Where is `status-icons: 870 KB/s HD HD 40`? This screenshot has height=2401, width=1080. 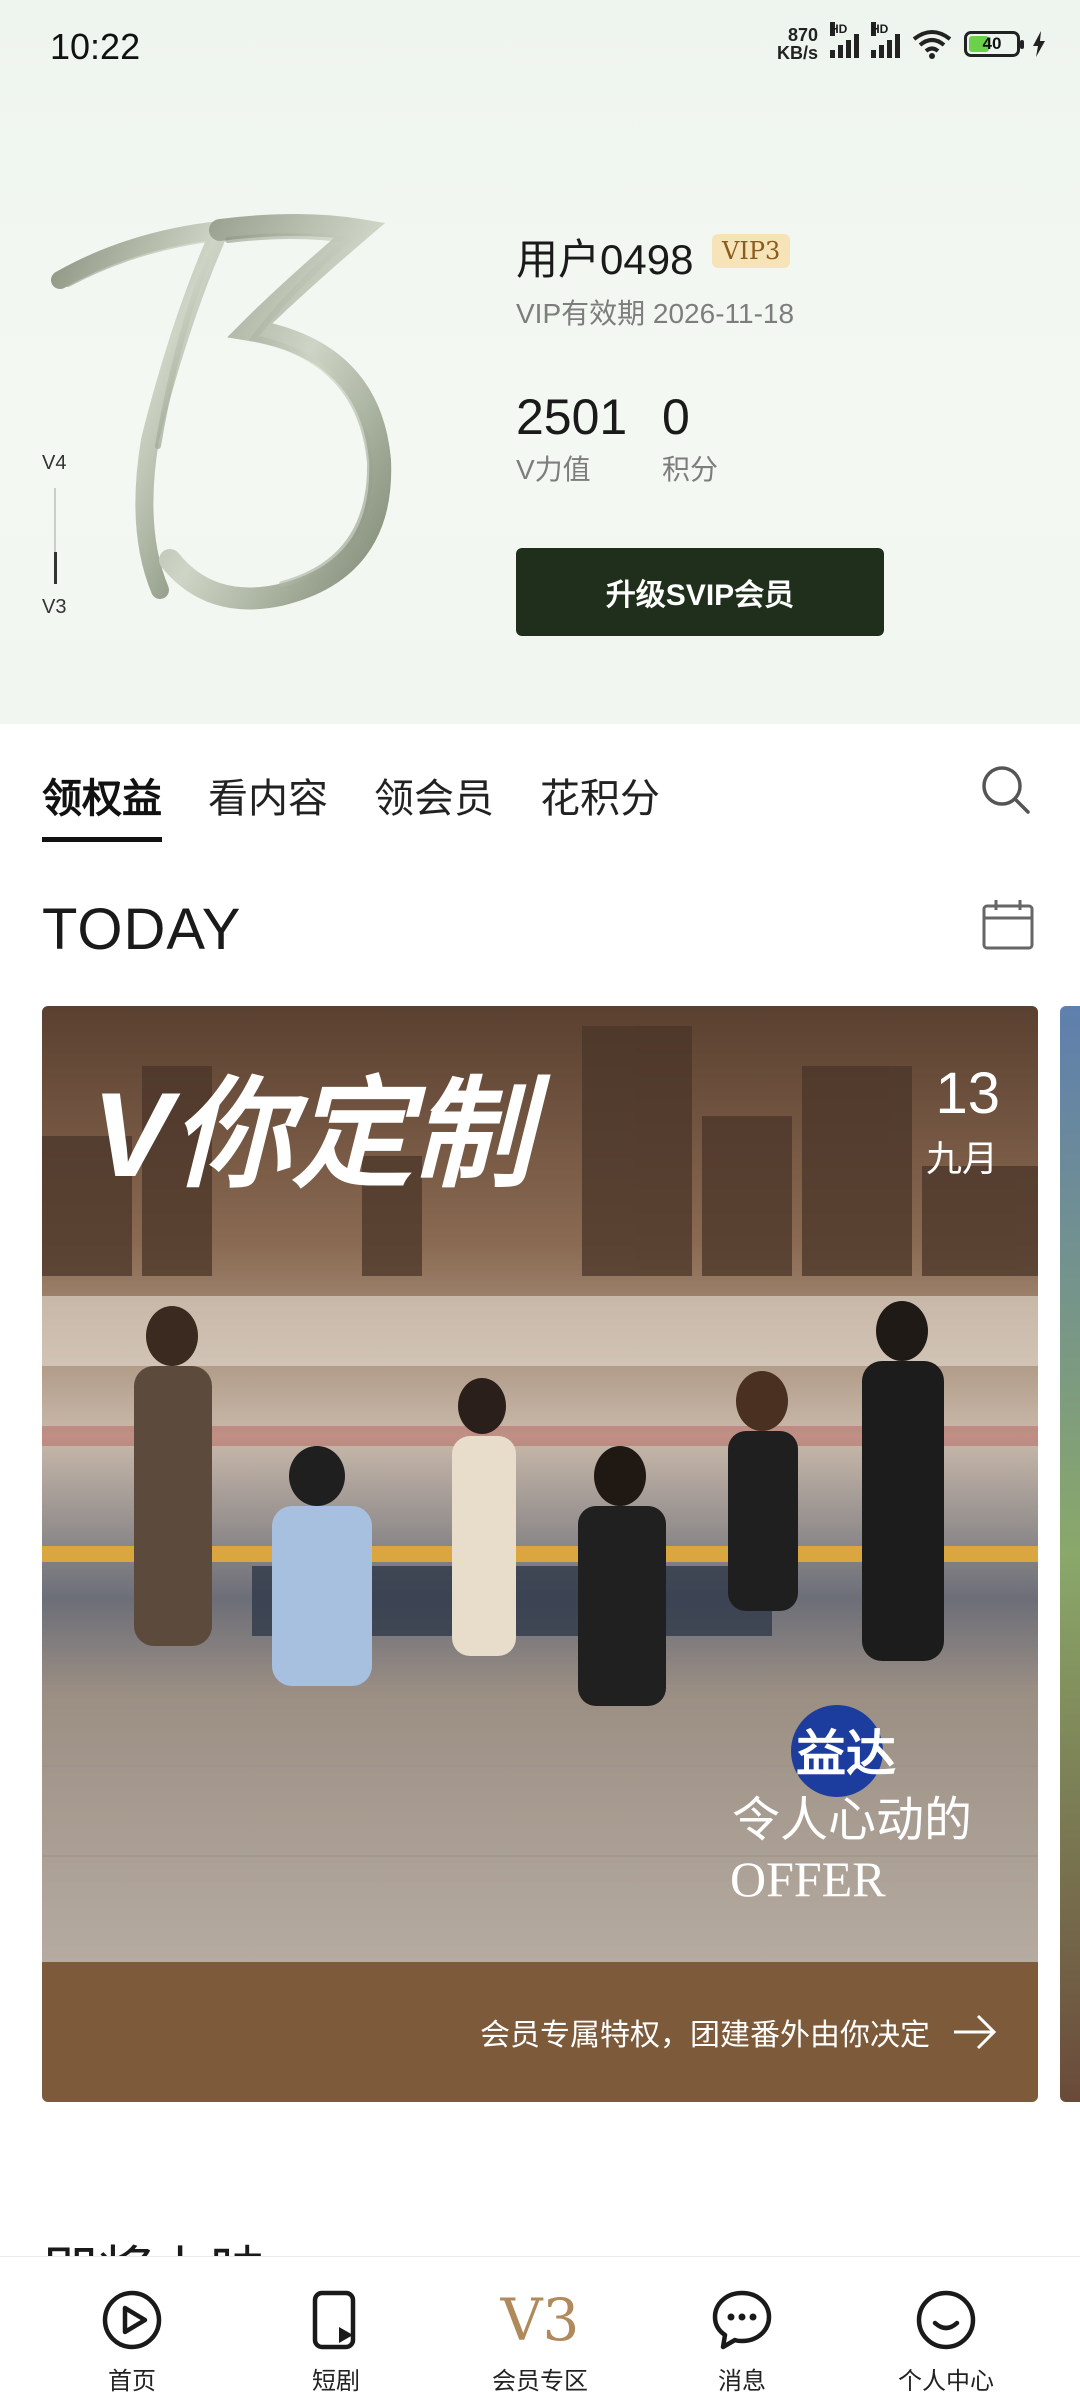
status-icons: 870 KB/s HD HD 40 is located at coordinates (911, 42).